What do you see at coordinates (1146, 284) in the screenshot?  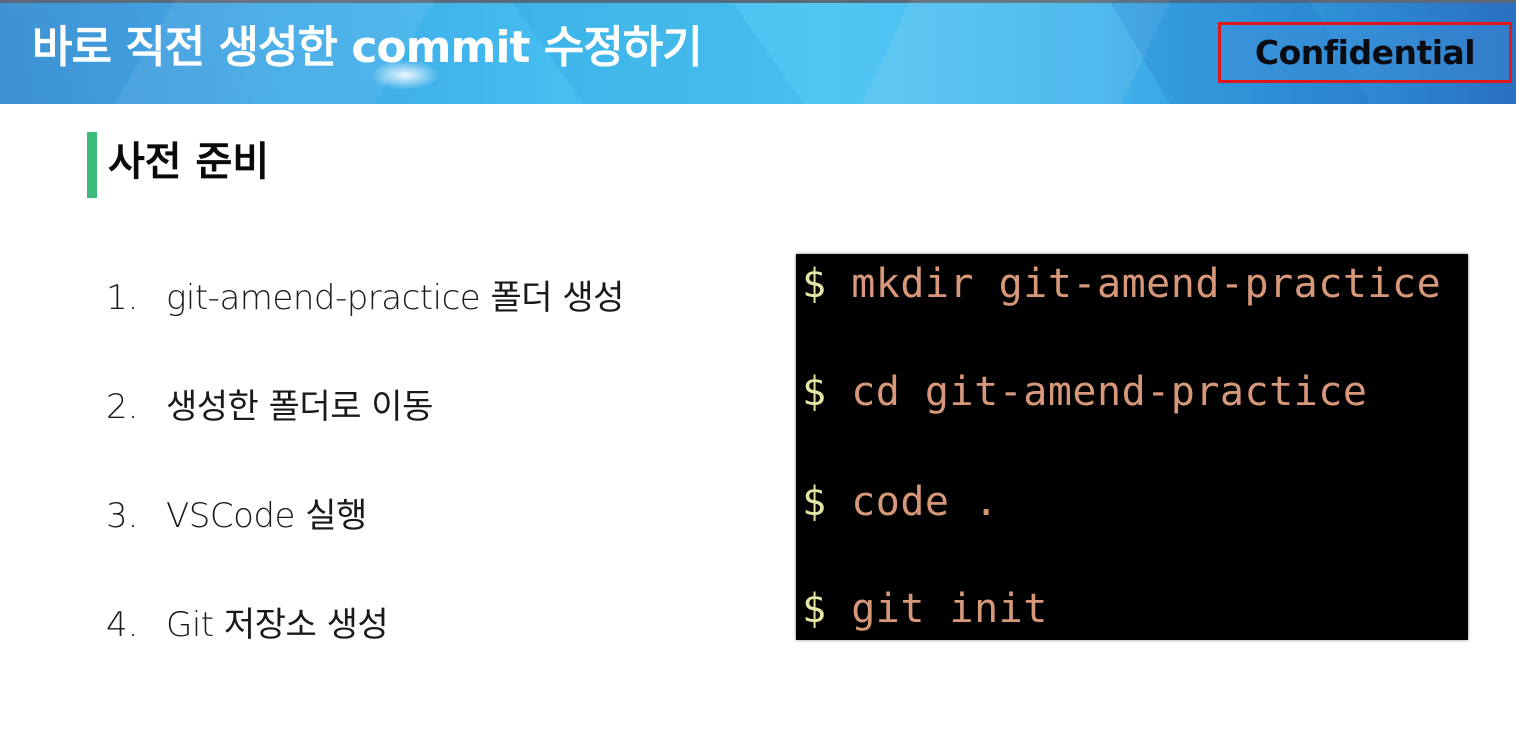 I see `command-text: mkdir git-amend-practice` at bounding box center [1146, 284].